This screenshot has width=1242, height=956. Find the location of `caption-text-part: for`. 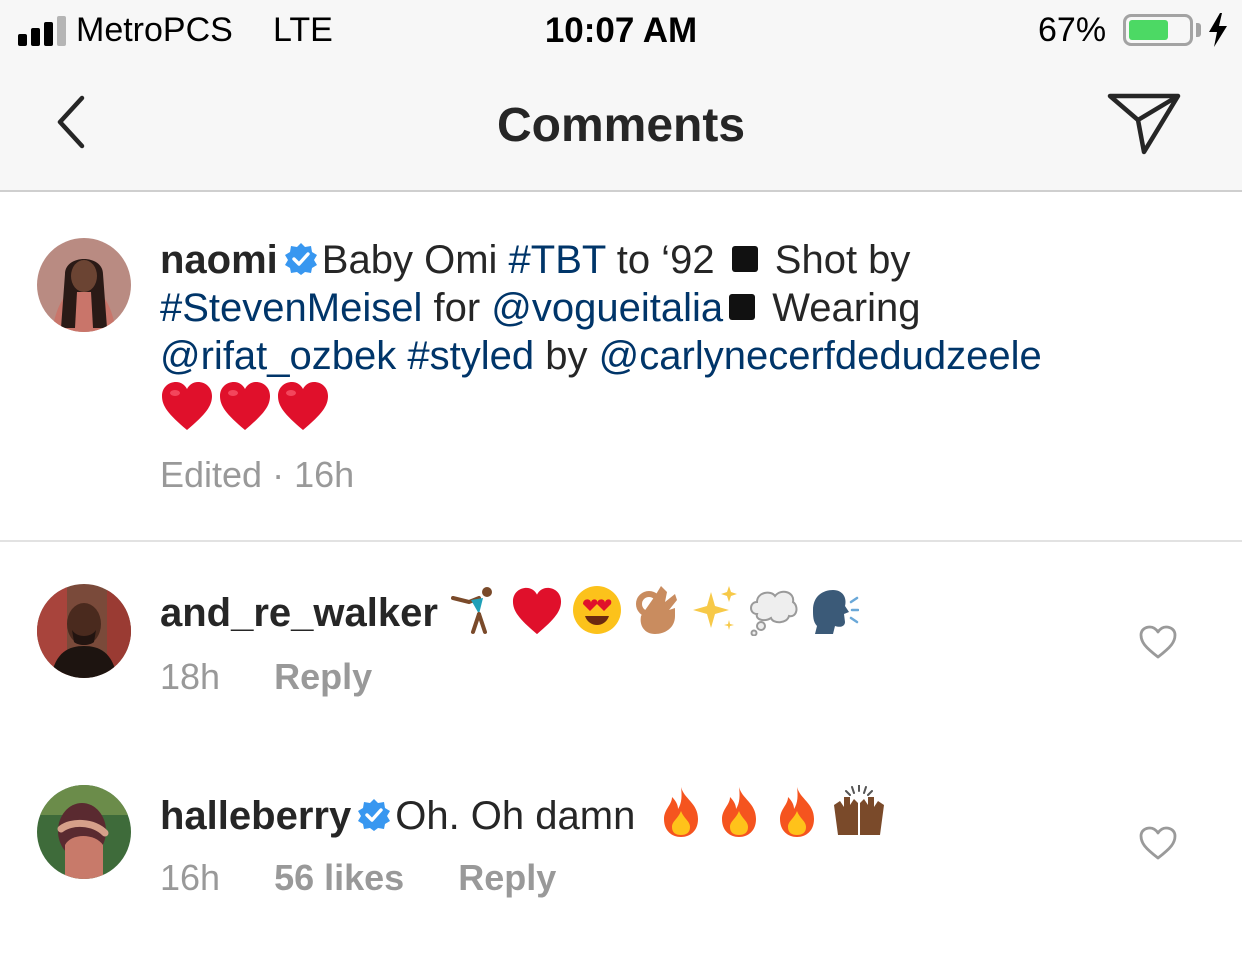

caption-text-part: for is located at coordinates (457, 308).